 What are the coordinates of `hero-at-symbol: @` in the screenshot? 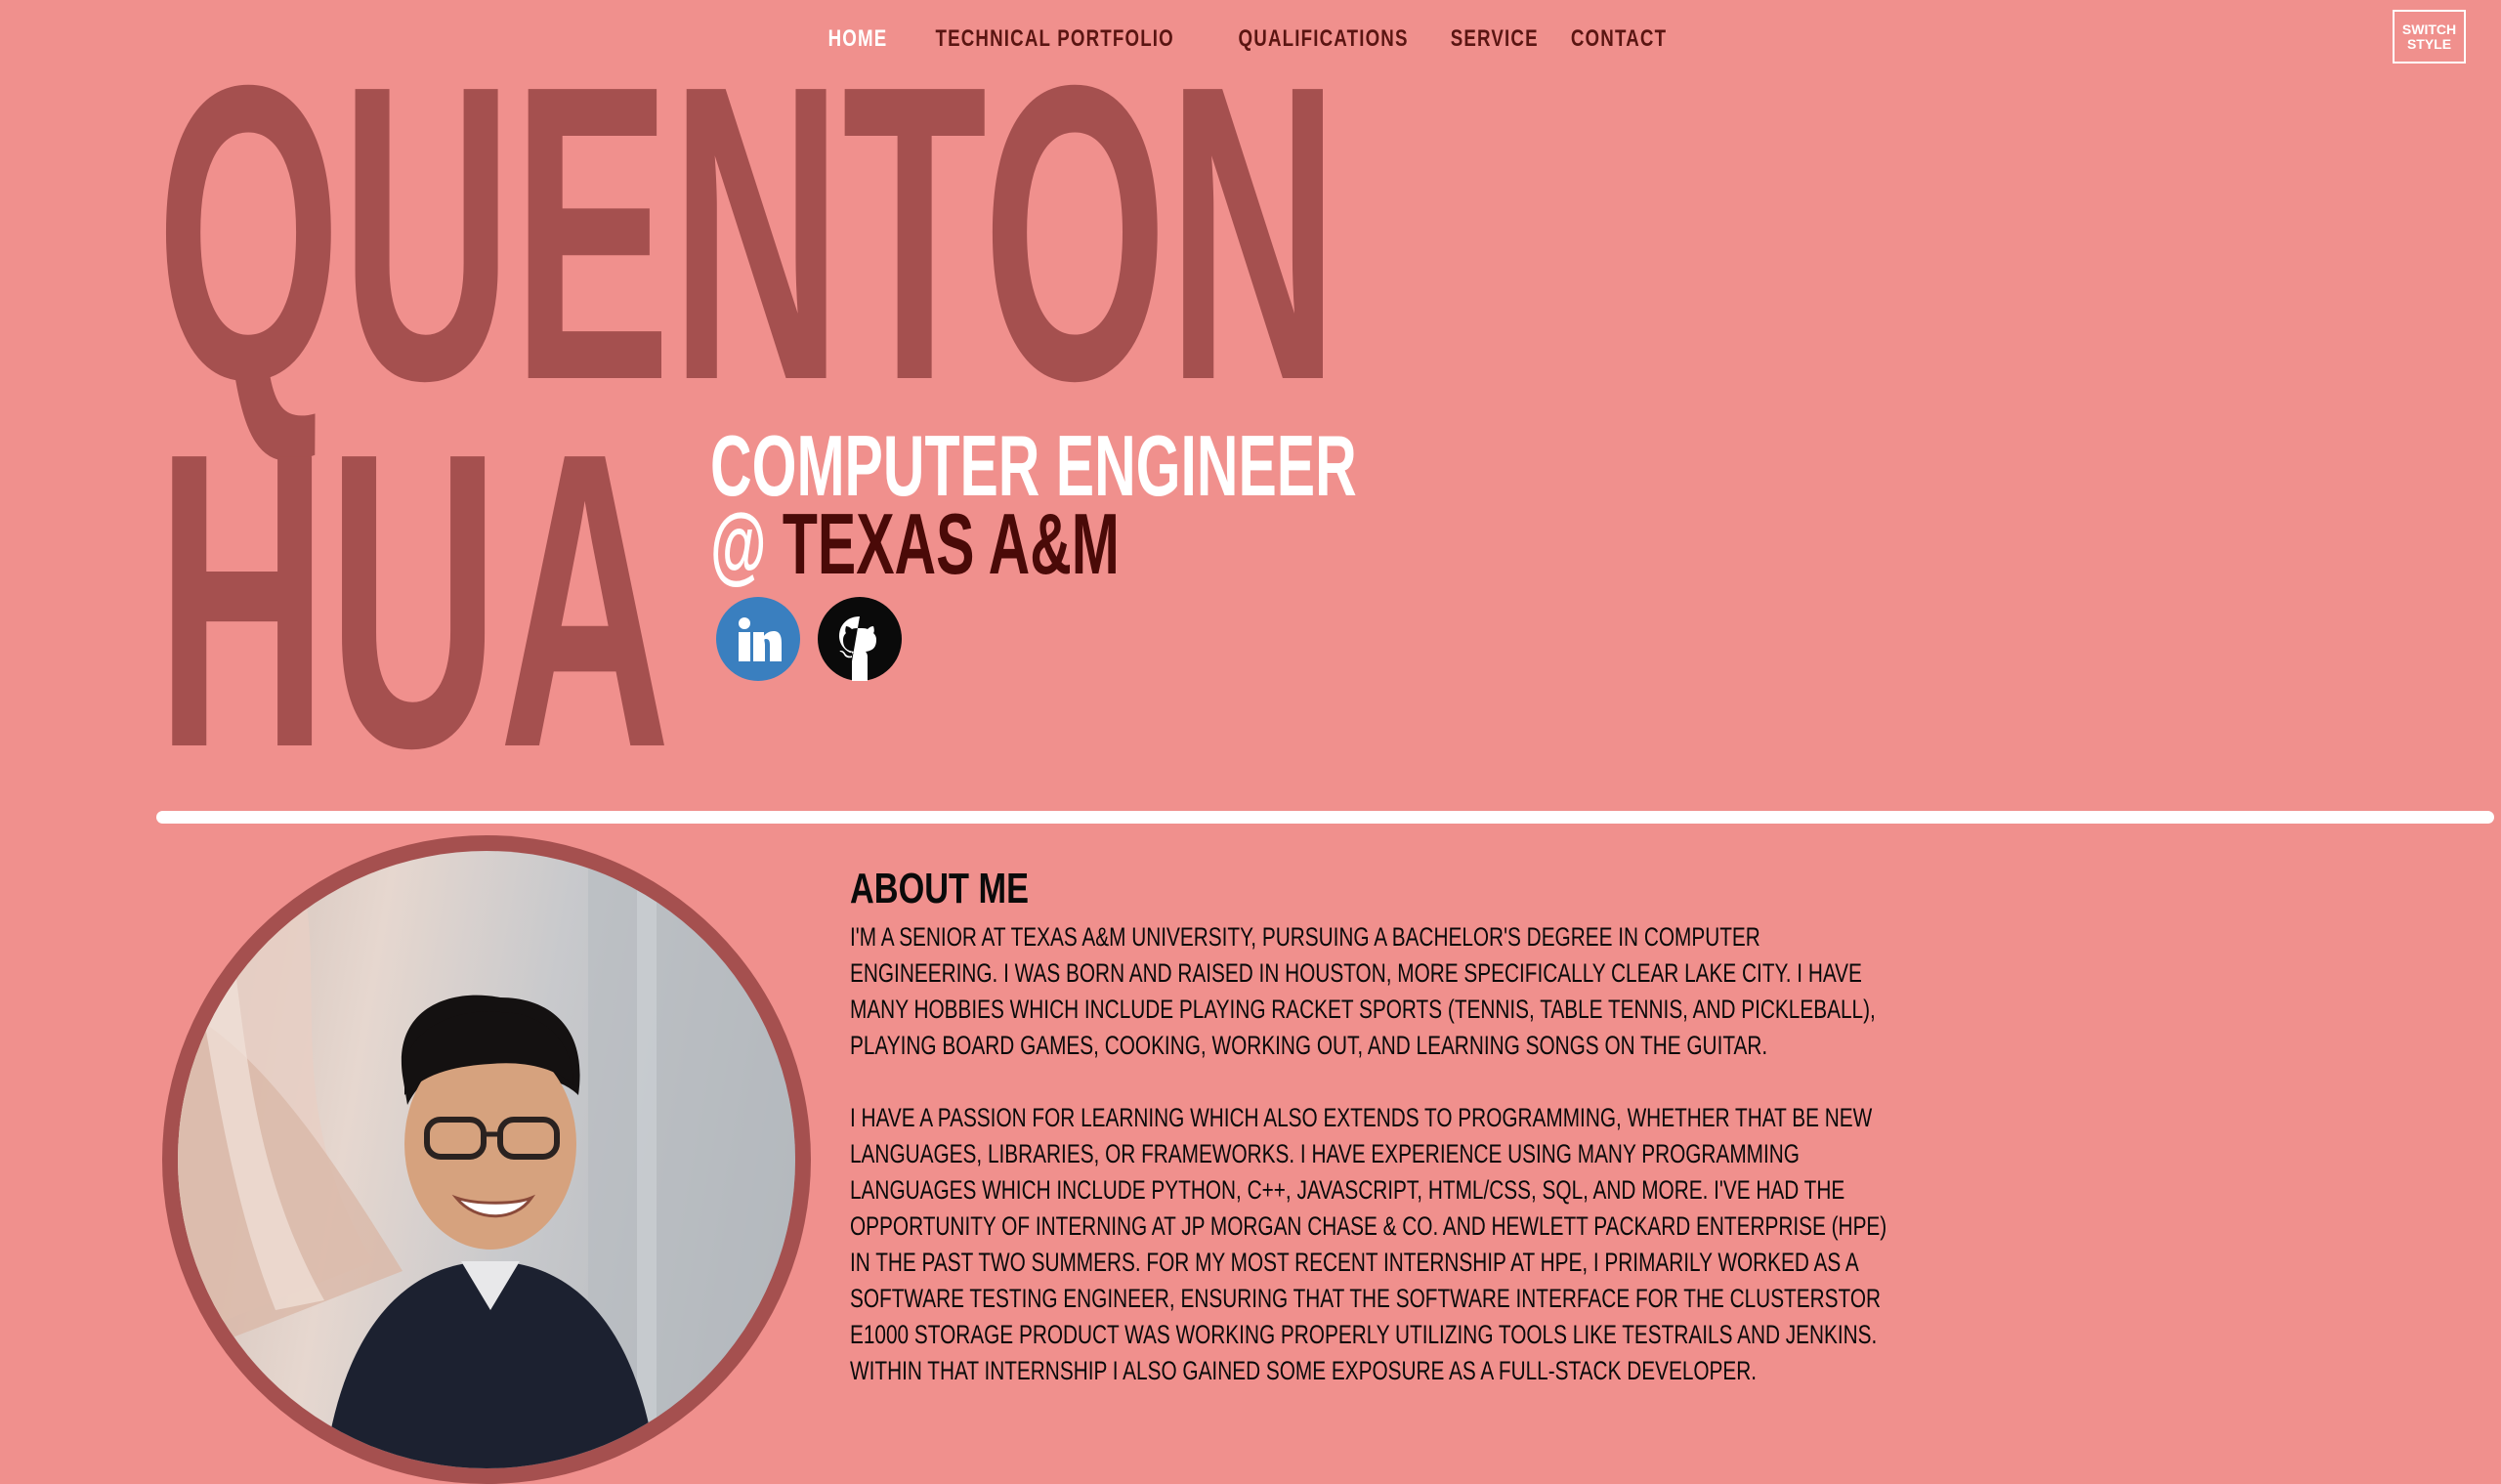 It's located at (738, 543).